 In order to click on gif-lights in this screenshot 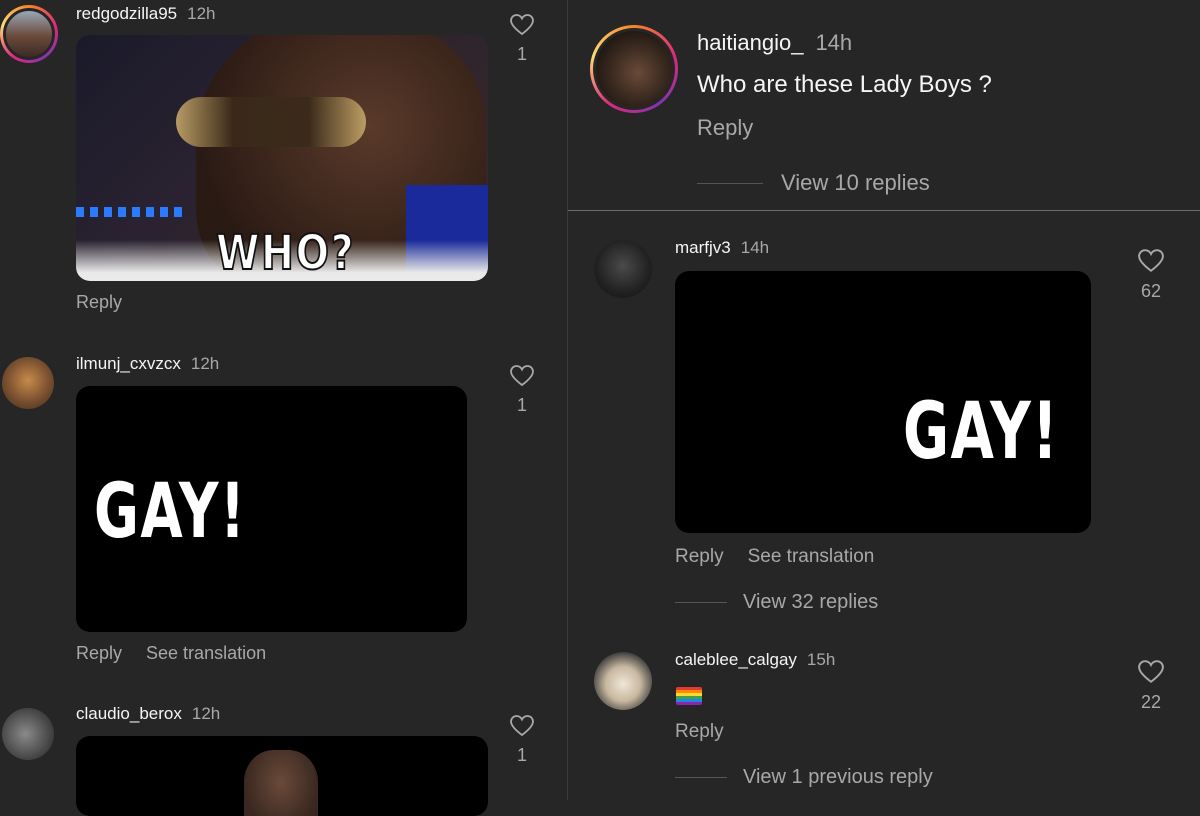, I will do `click(131, 212)`.